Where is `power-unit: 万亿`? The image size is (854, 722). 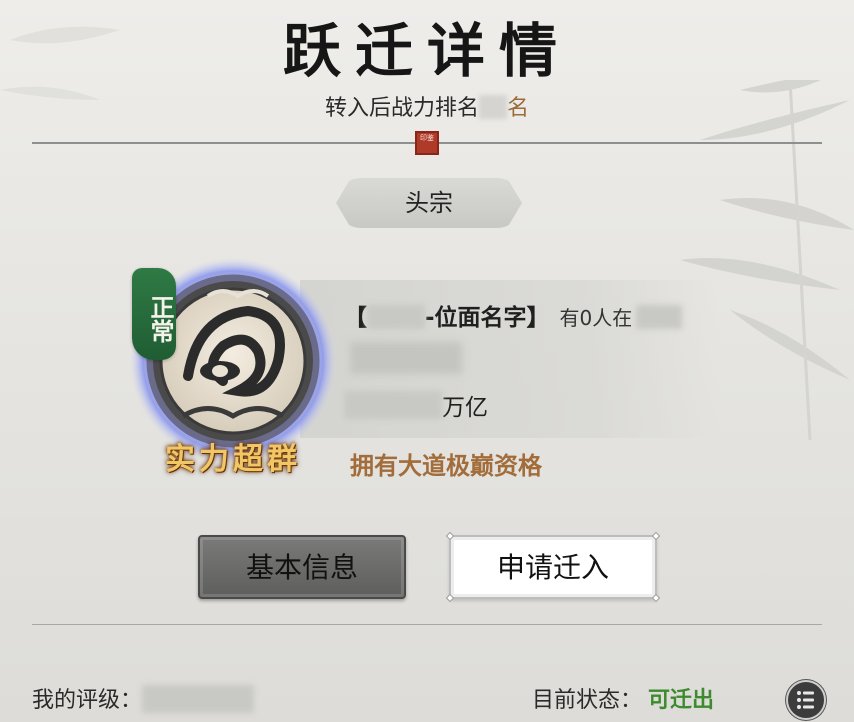
power-unit: 万亿 is located at coordinates (465, 408).